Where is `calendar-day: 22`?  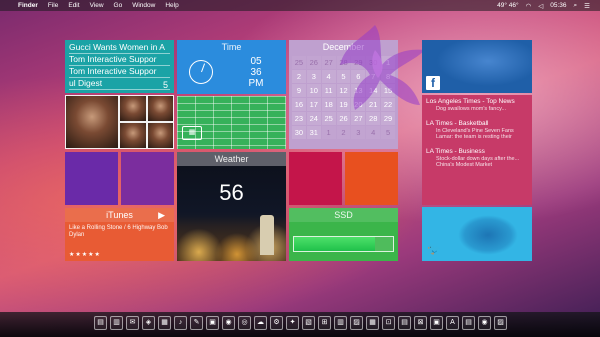 calendar-day: 22 is located at coordinates (388, 104).